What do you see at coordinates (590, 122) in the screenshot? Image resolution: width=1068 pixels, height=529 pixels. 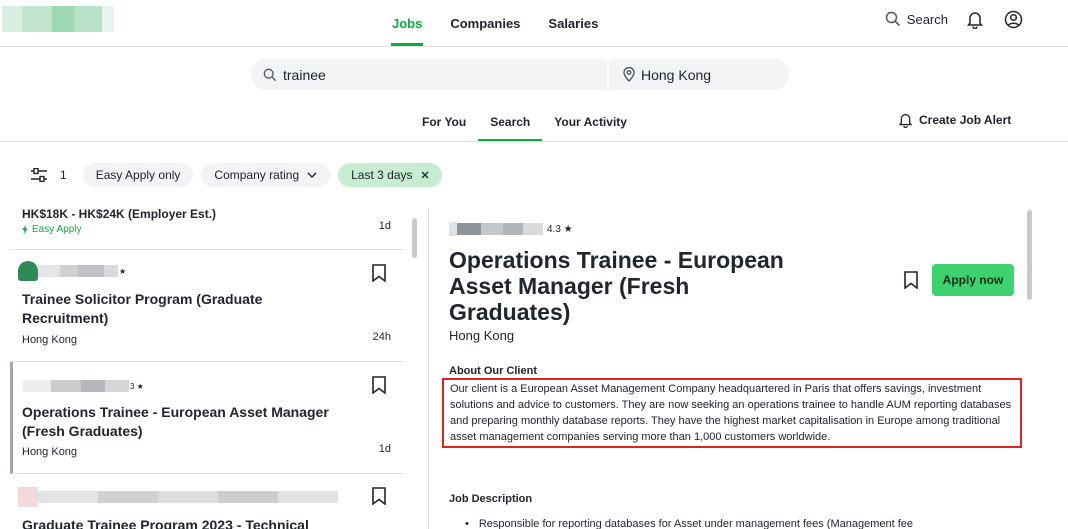 I see `tab-your-activity: Your Activity` at bounding box center [590, 122].